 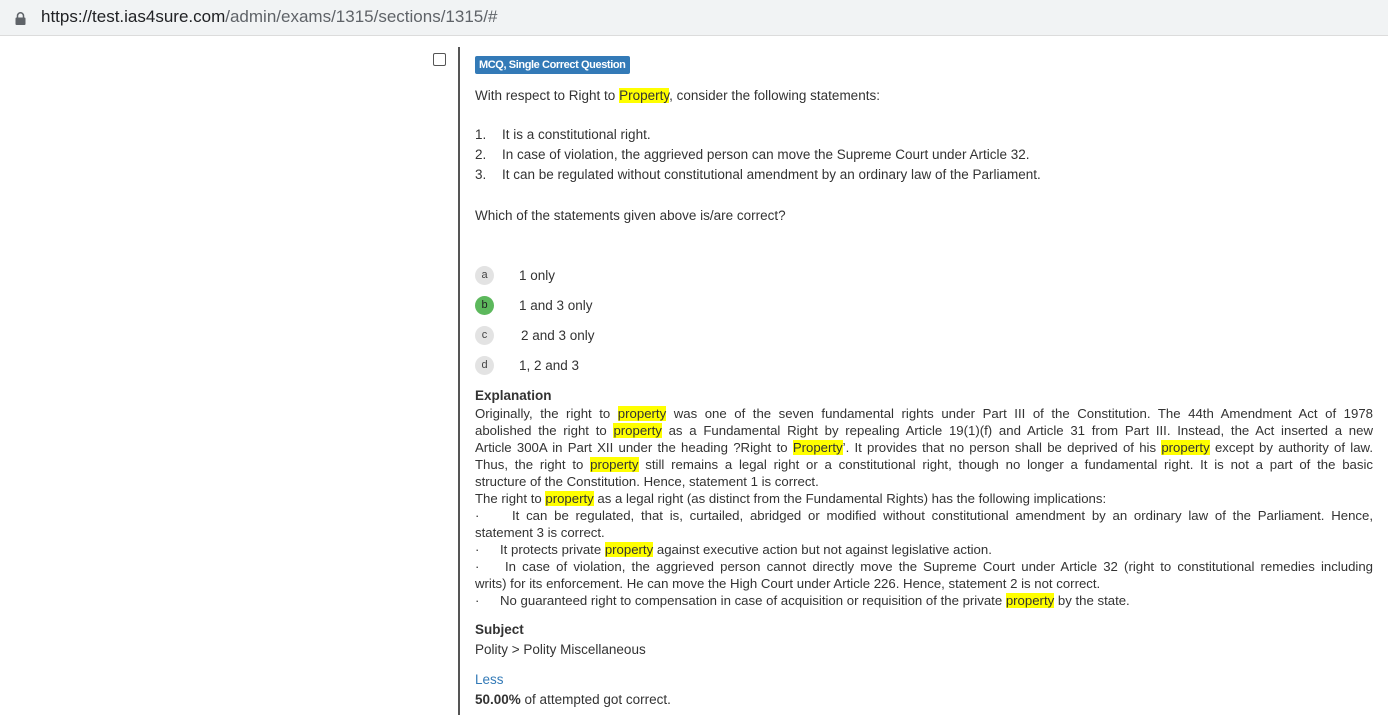 I want to click on option-c: c 2 and 3 only, so click(x=535, y=335).